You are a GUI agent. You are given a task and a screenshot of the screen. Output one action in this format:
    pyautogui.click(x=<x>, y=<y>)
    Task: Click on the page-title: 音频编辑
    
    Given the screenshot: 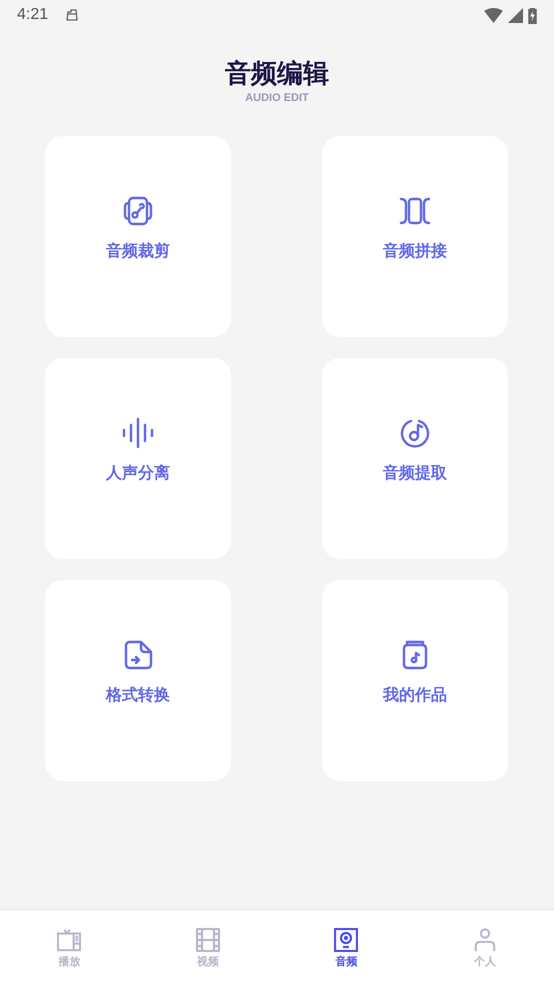 What is the action you would take?
    pyautogui.click(x=277, y=74)
    